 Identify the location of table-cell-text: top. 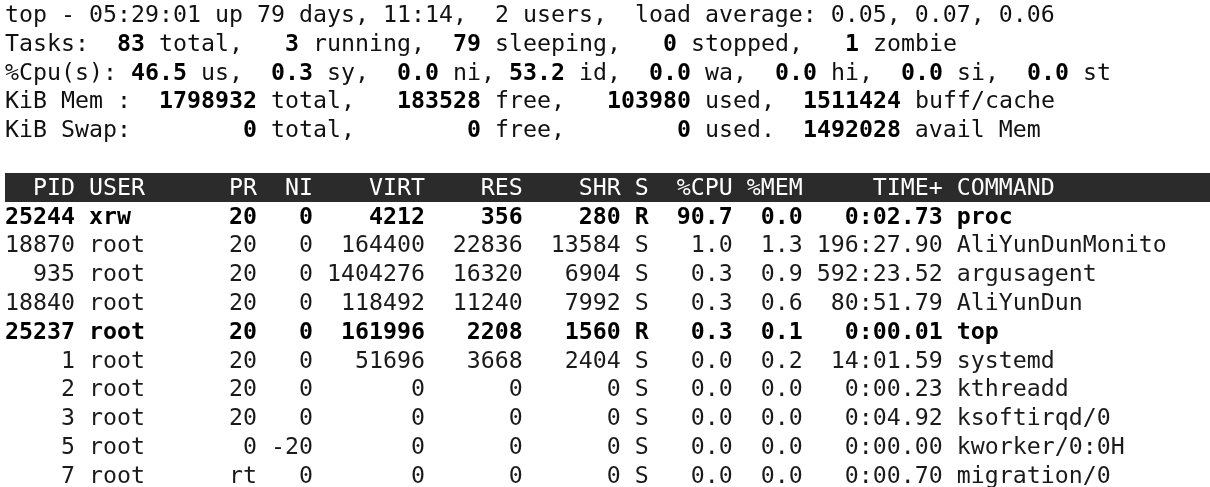
(977, 331).